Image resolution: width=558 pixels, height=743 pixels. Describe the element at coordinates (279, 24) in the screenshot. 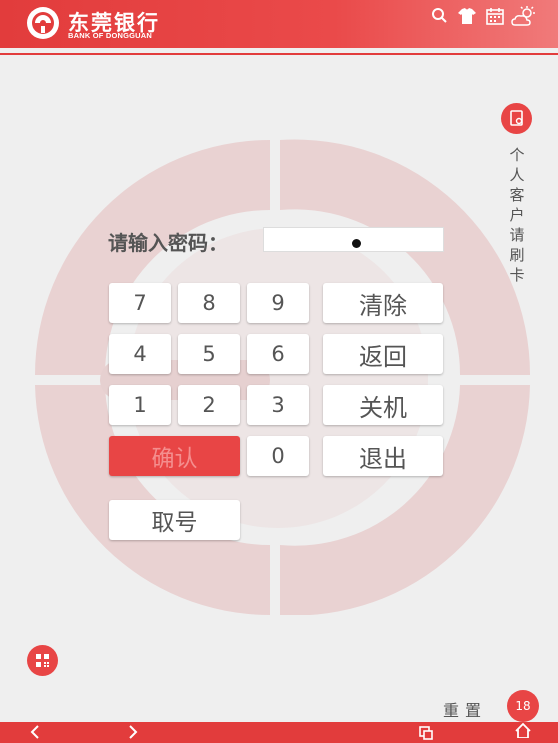

I see `top-header: 东莞银行 BANK OF DONGGUAN` at that location.